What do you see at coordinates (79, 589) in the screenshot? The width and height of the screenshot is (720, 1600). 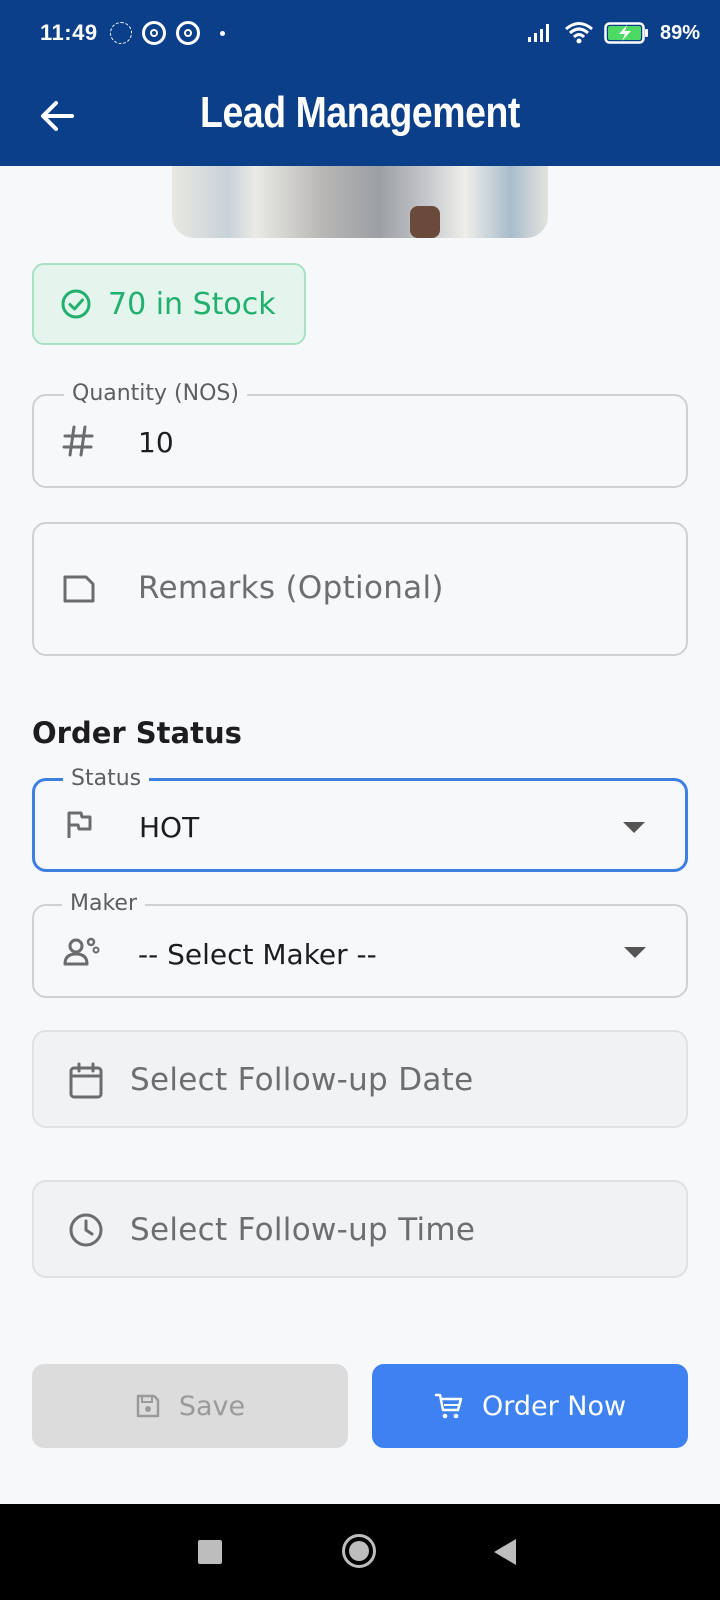 I see `note-icon` at bounding box center [79, 589].